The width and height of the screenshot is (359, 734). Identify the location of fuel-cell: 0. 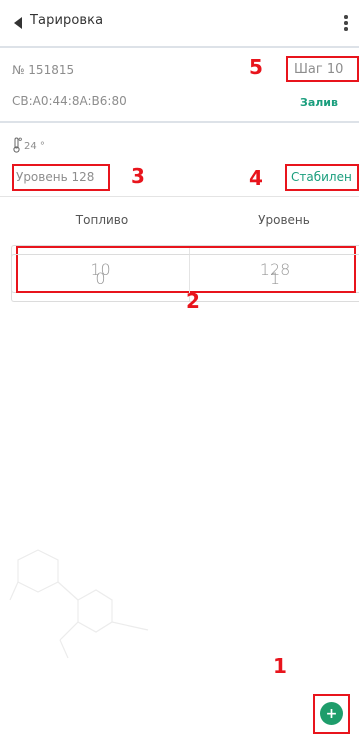
(100, 278).